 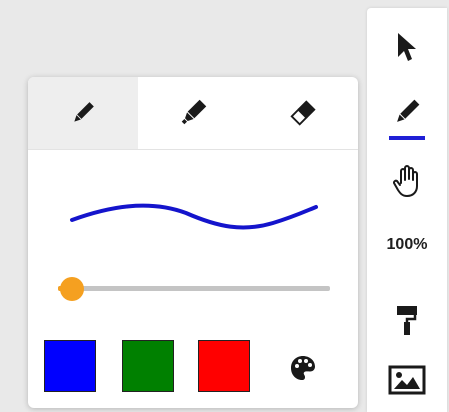 I want to click on color-swatch-blue, so click(x=70, y=366).